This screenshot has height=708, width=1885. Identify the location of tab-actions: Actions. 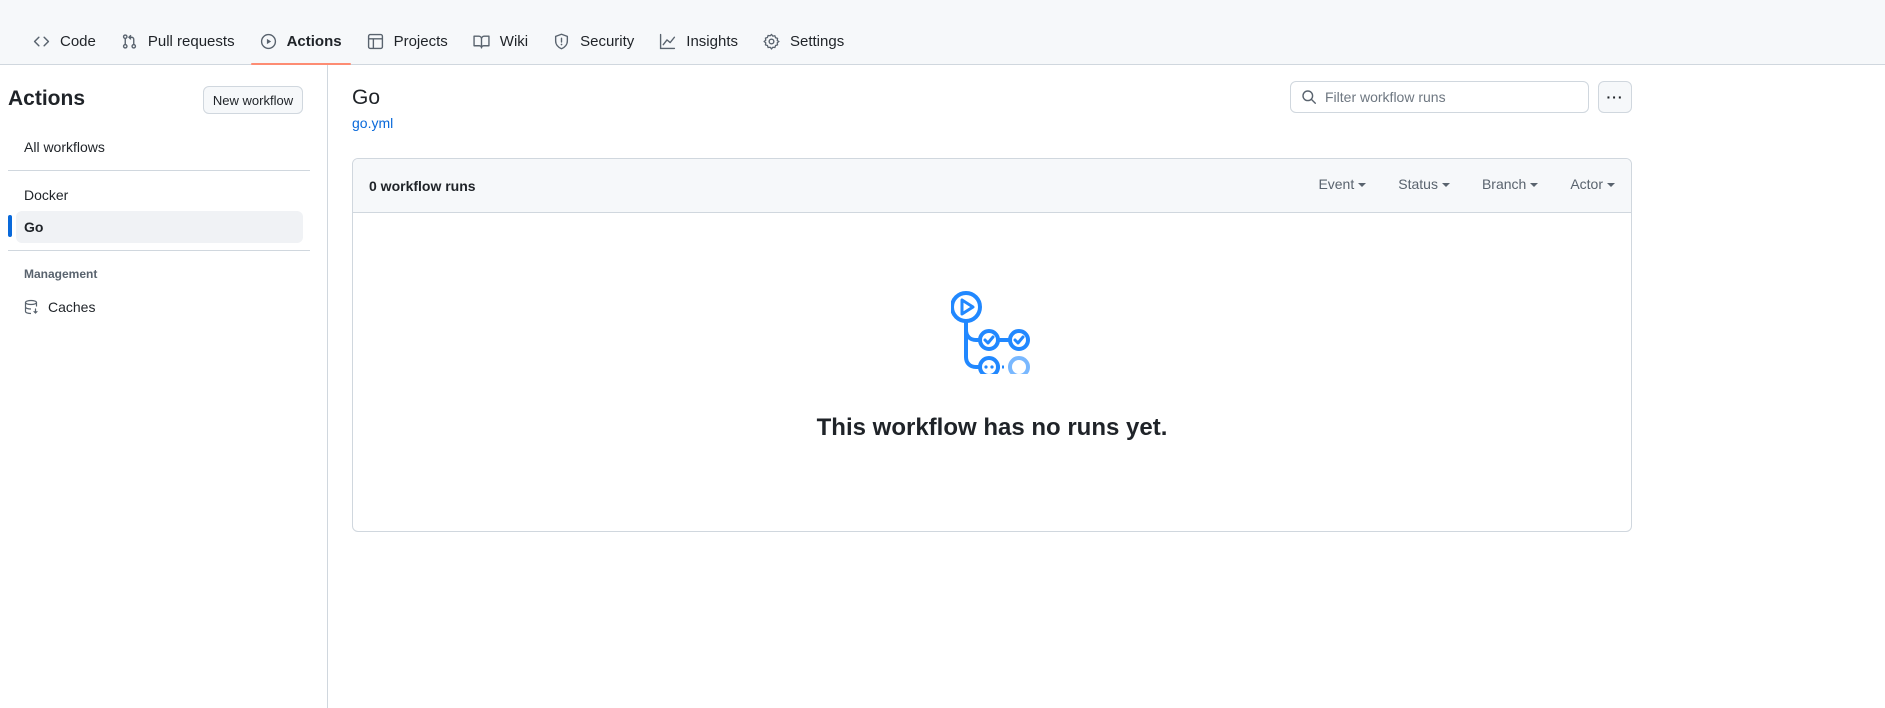
(300, 43).